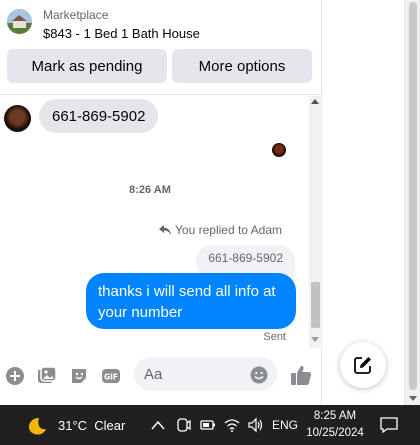 This screenshot has height=445, width=420. I want to click on photo-icon, so click(47, 376).